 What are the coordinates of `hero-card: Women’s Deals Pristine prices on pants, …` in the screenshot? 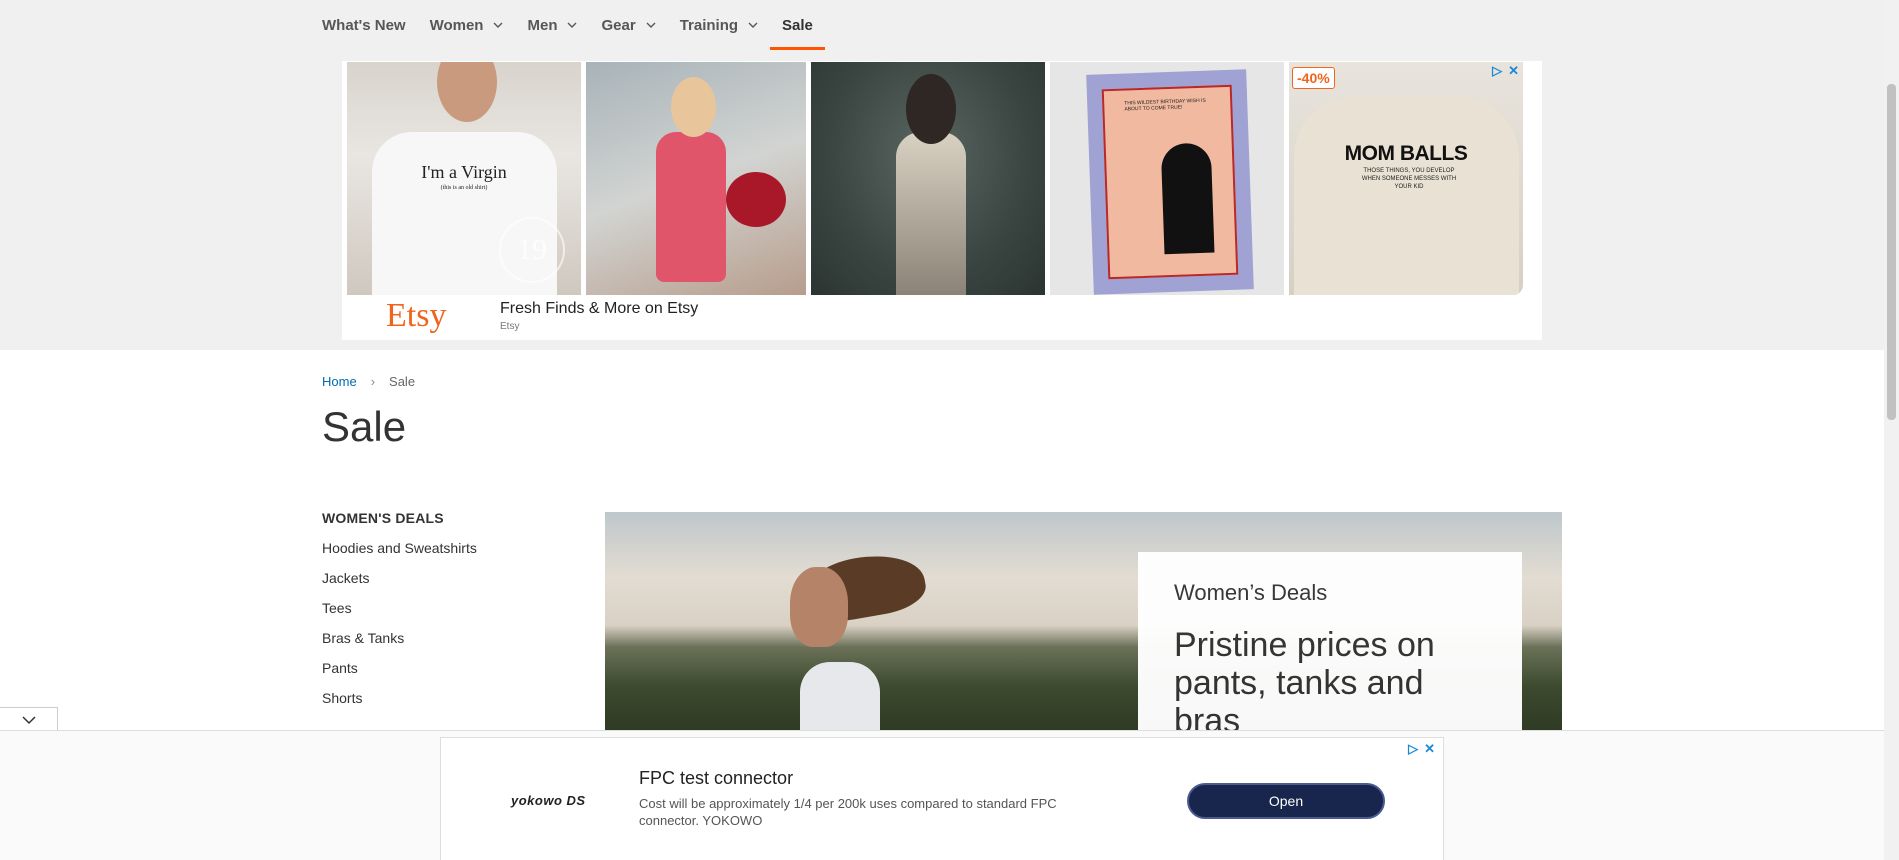 It's located at (1330, 641).